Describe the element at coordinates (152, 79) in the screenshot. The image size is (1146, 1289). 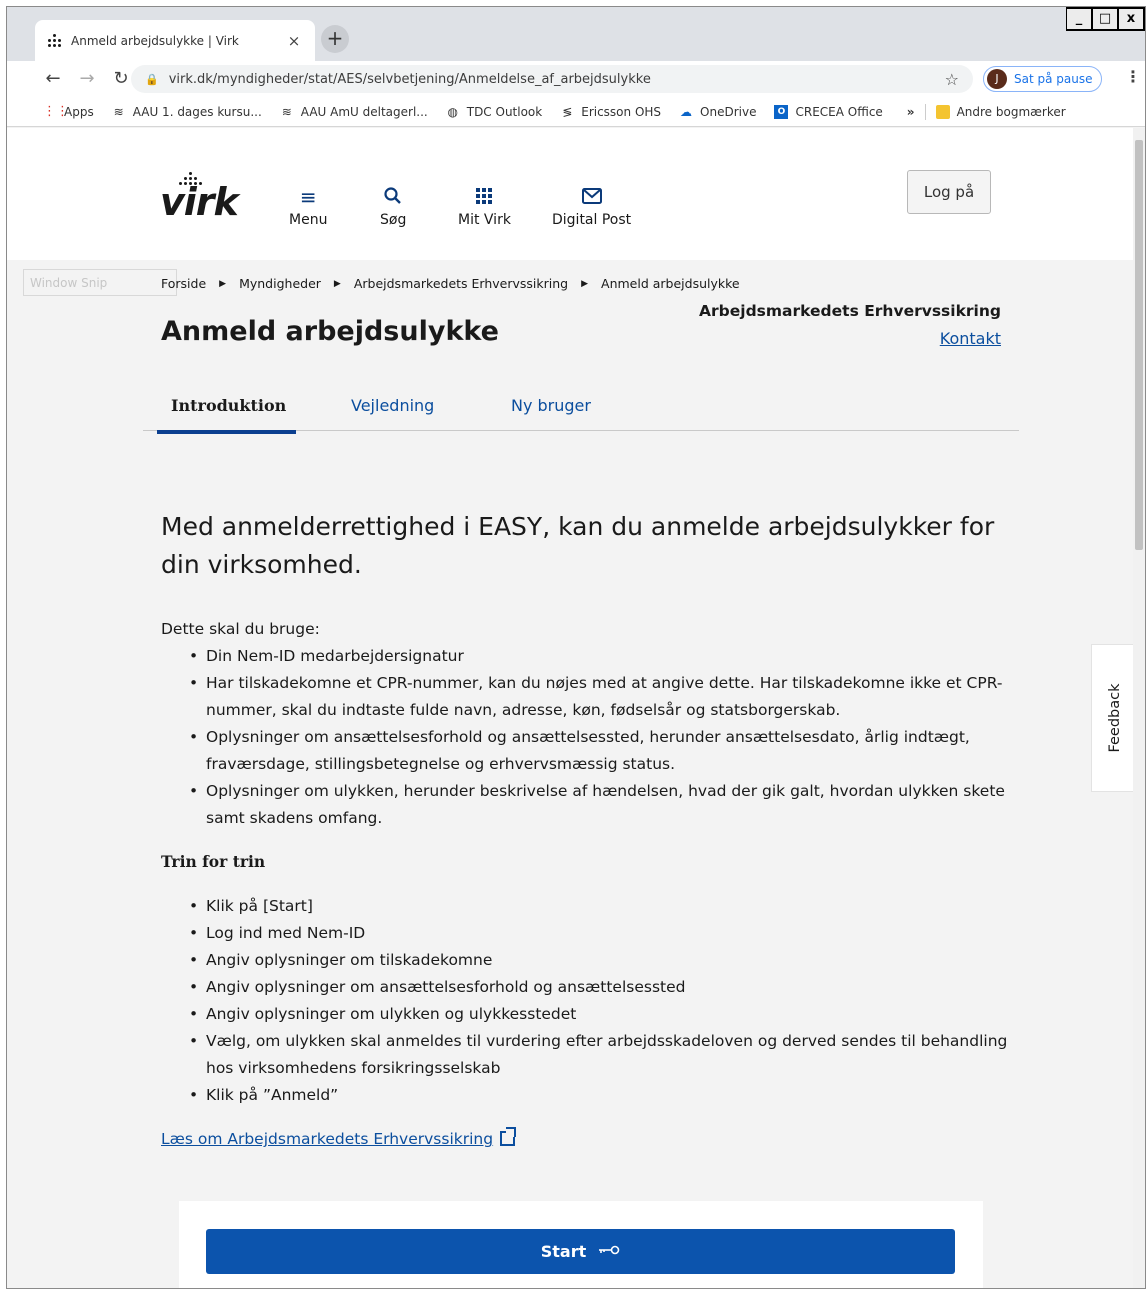
I see `lock-icon: 🔒` at that location.